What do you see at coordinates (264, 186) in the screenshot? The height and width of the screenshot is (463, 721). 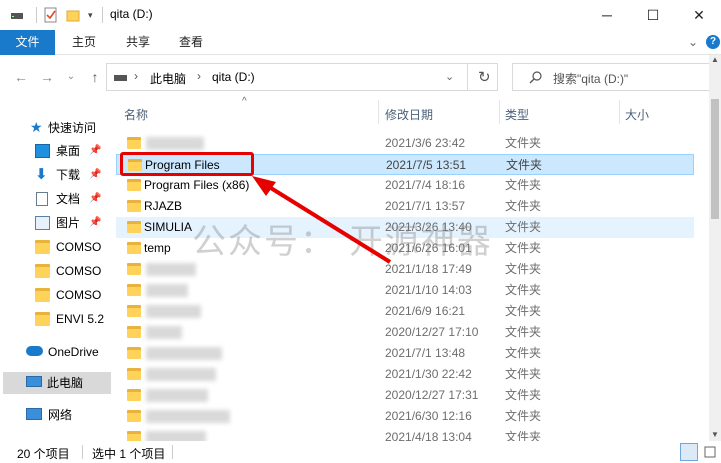 I see `arrow-head` at bounding box center [264, 186].